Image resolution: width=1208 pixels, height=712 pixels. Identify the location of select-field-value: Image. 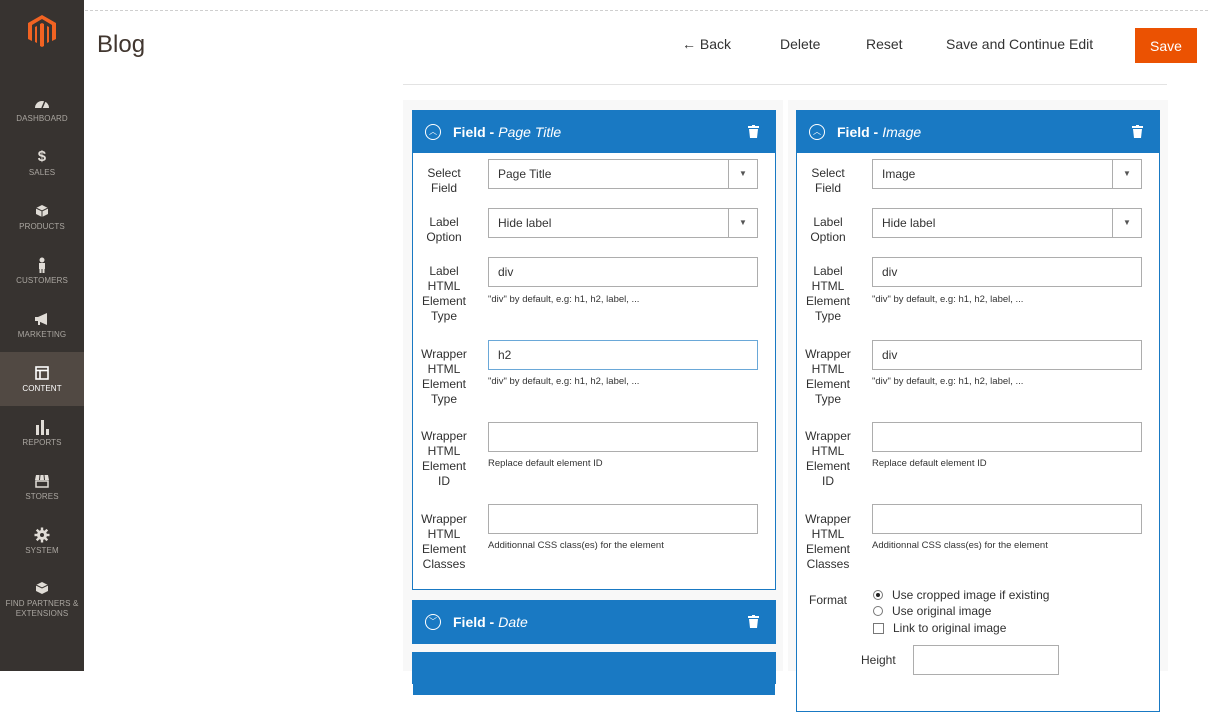
(899, 174).